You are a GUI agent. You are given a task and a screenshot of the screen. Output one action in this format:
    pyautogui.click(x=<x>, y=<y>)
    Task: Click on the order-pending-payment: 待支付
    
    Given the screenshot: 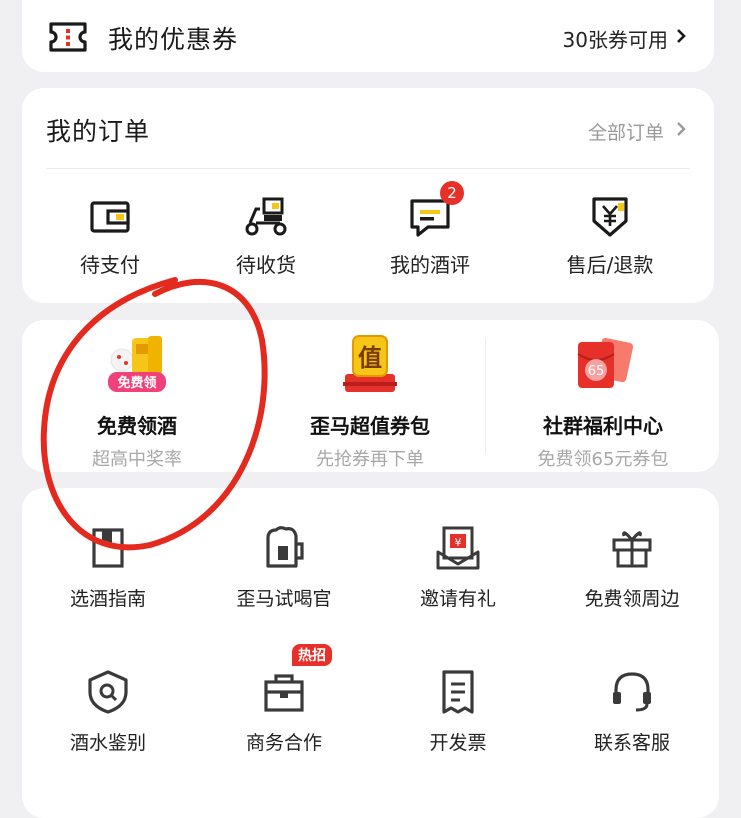 What is the action you would take?
    pyautogui.click(x=110, y=235)
    